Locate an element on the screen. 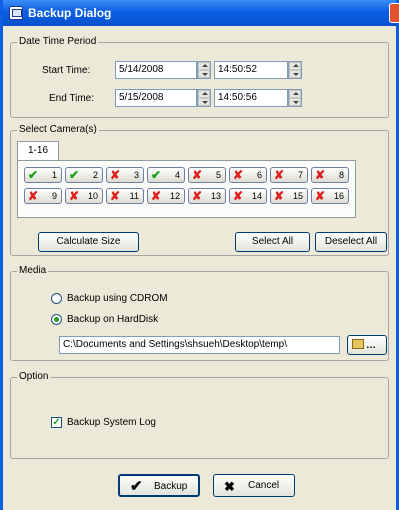  camera-number: 4 is located at coordinates (177, 175).